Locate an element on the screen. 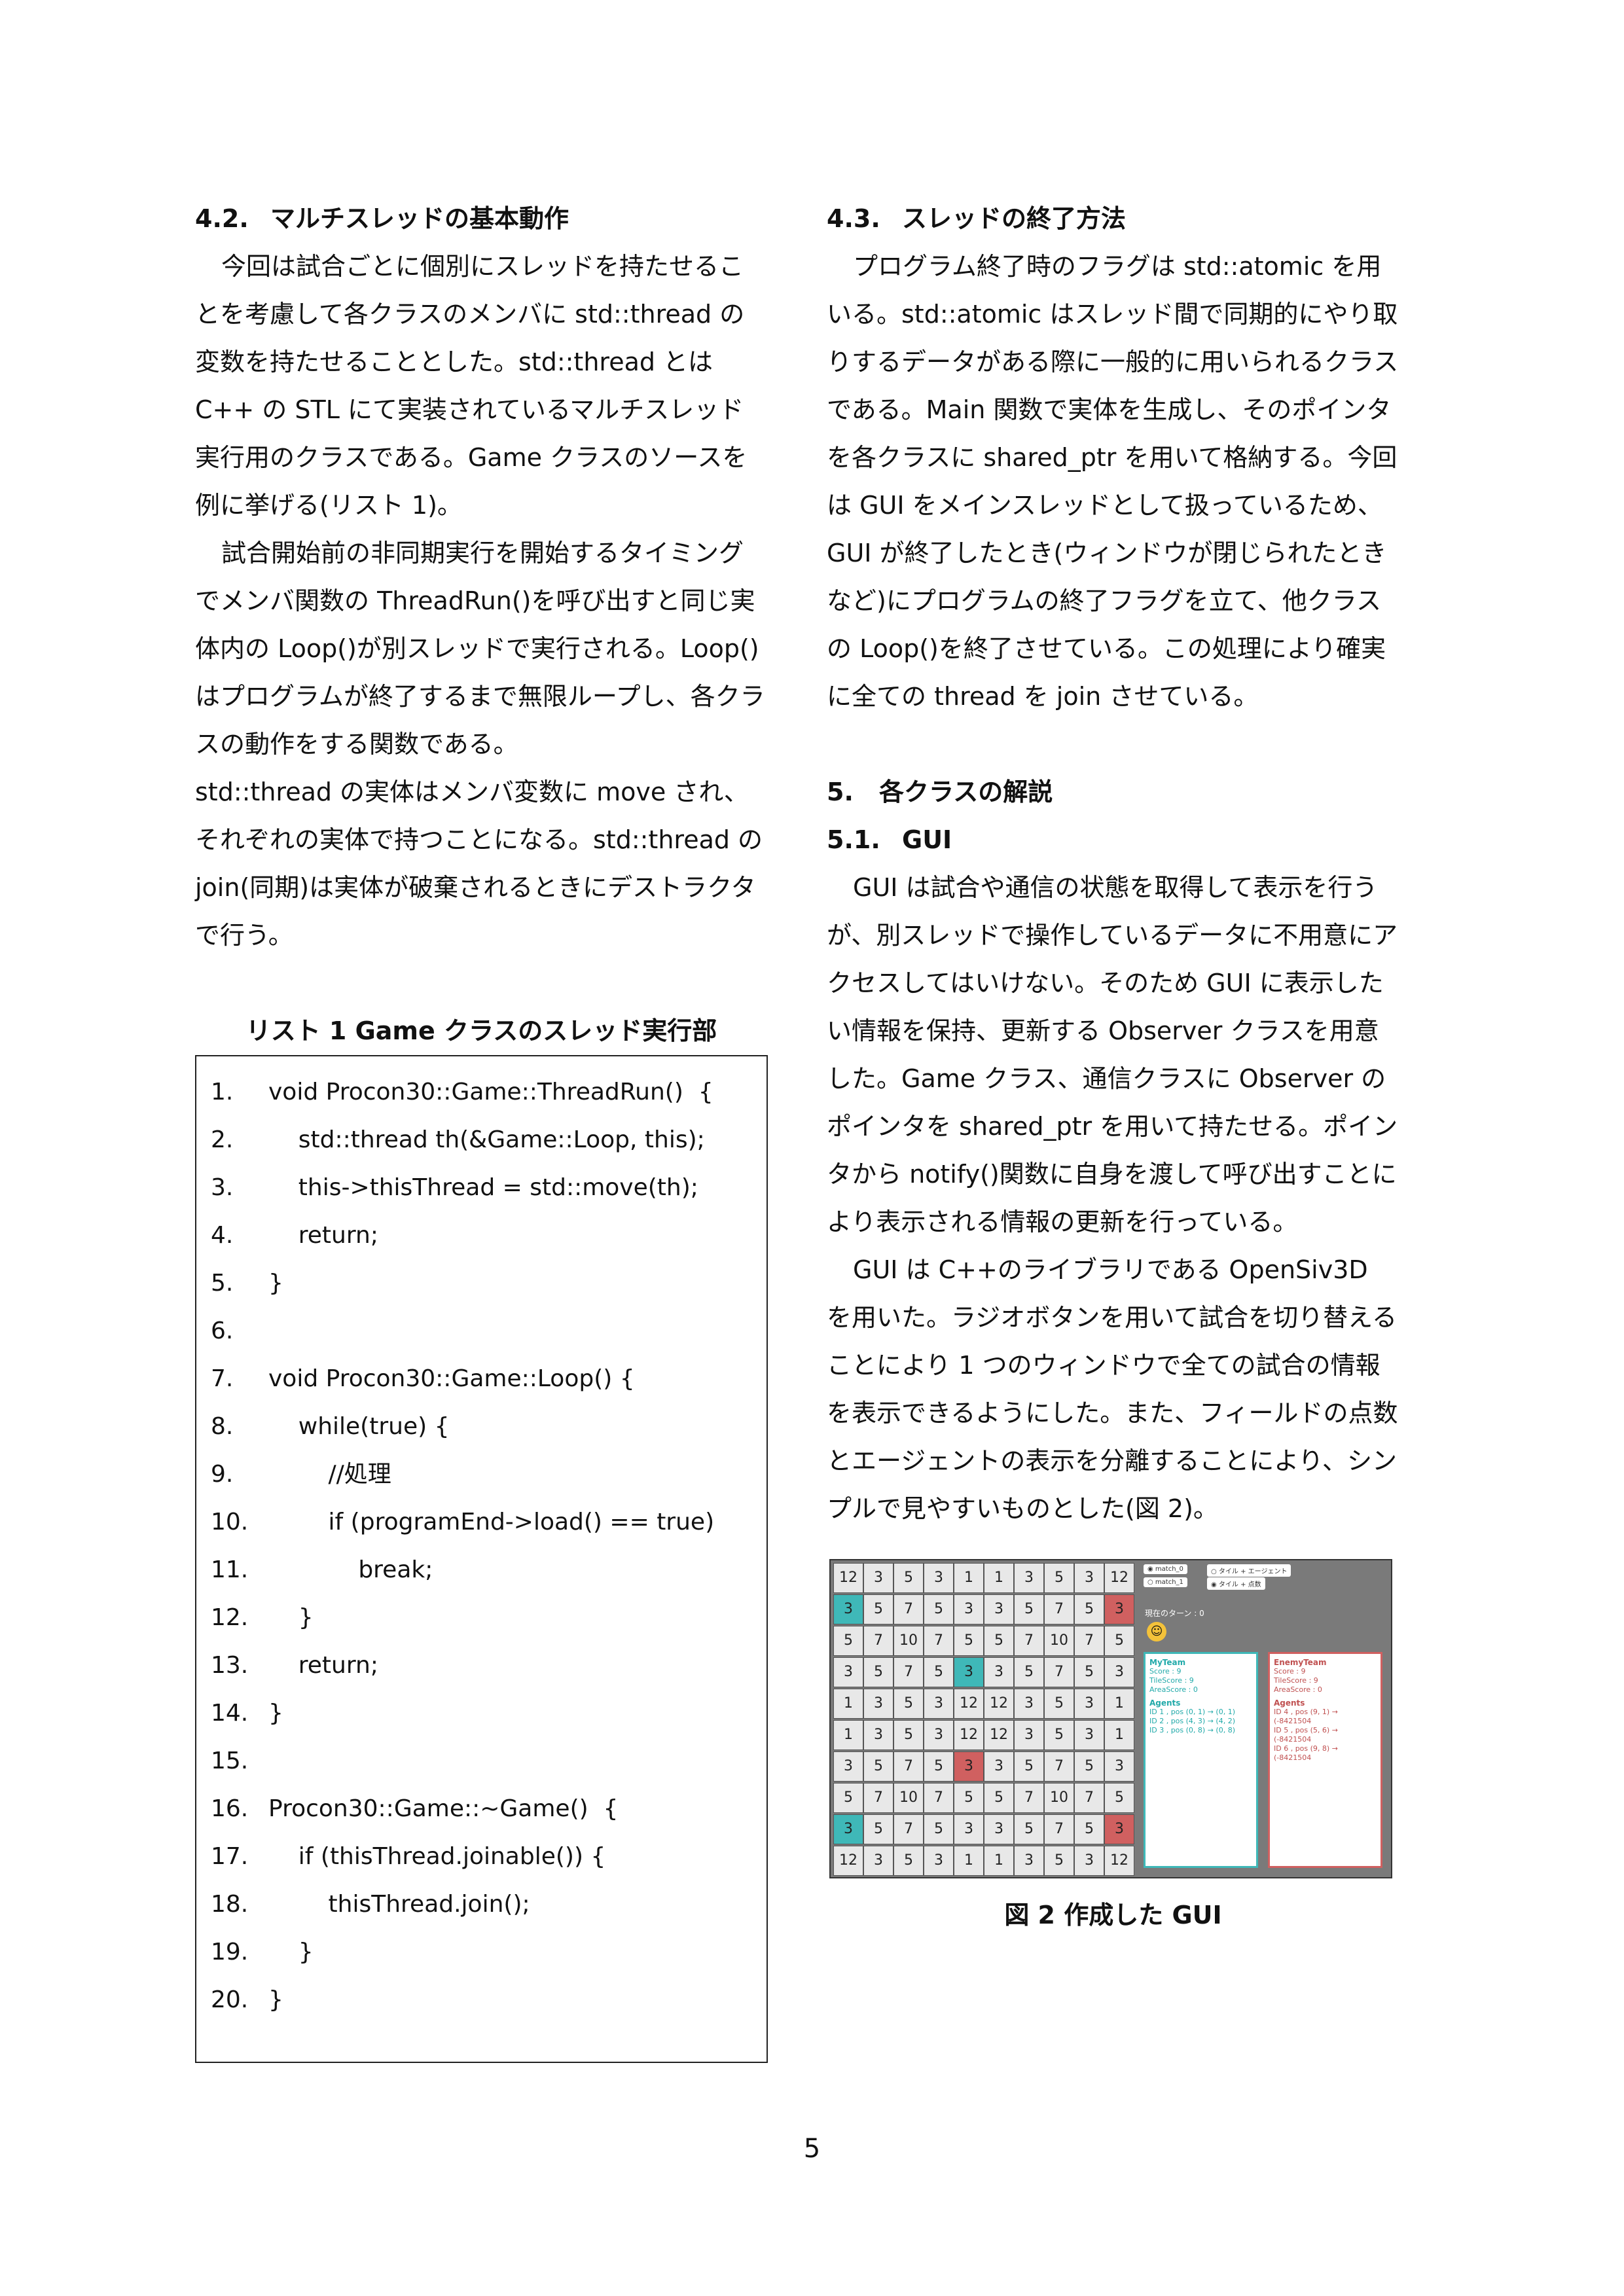 The width and height of the screenshot is (1624, 2296). code-text: //処理 is located at coordinates (329, 1474).